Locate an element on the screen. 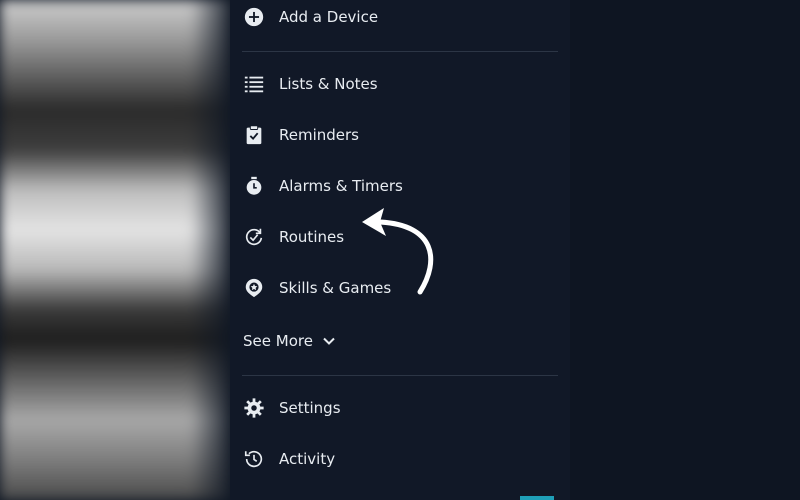 This screenshot has height=500, width=800. menu-item-label: Routines is located at coordinates (312, 237).